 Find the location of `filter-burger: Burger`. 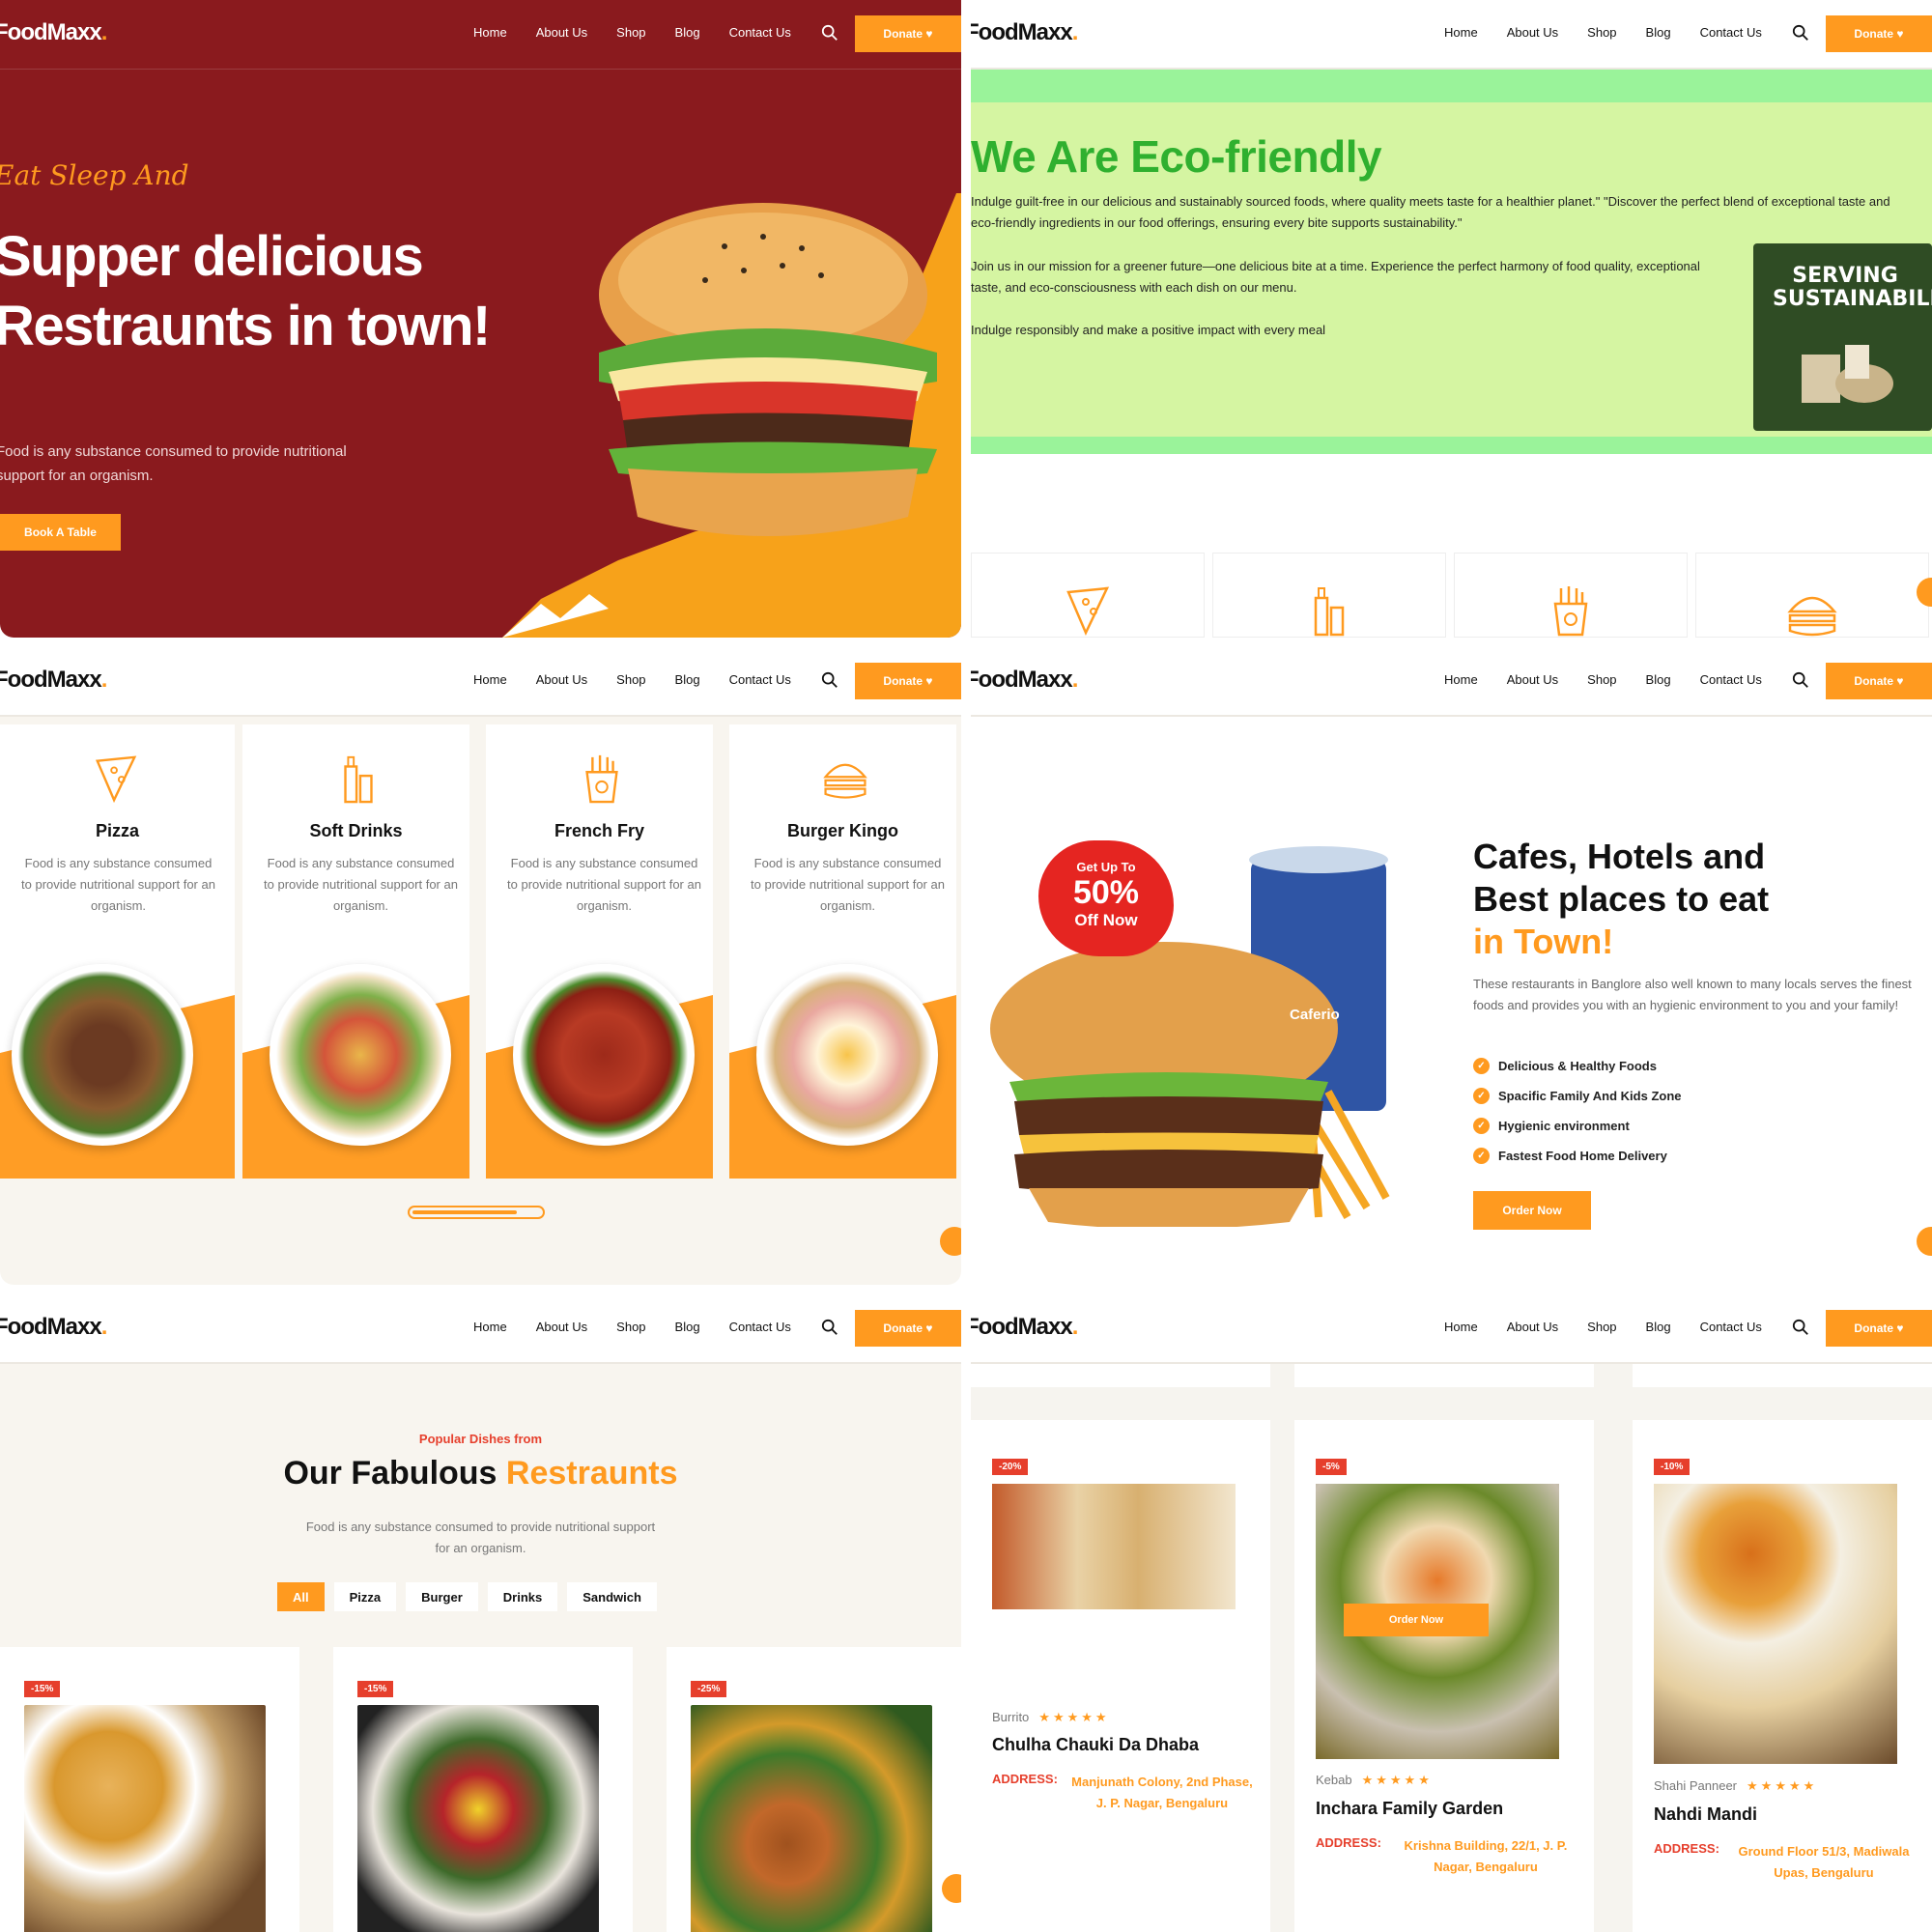

filter-burger: Burger is located at coordinates (442, 1596).